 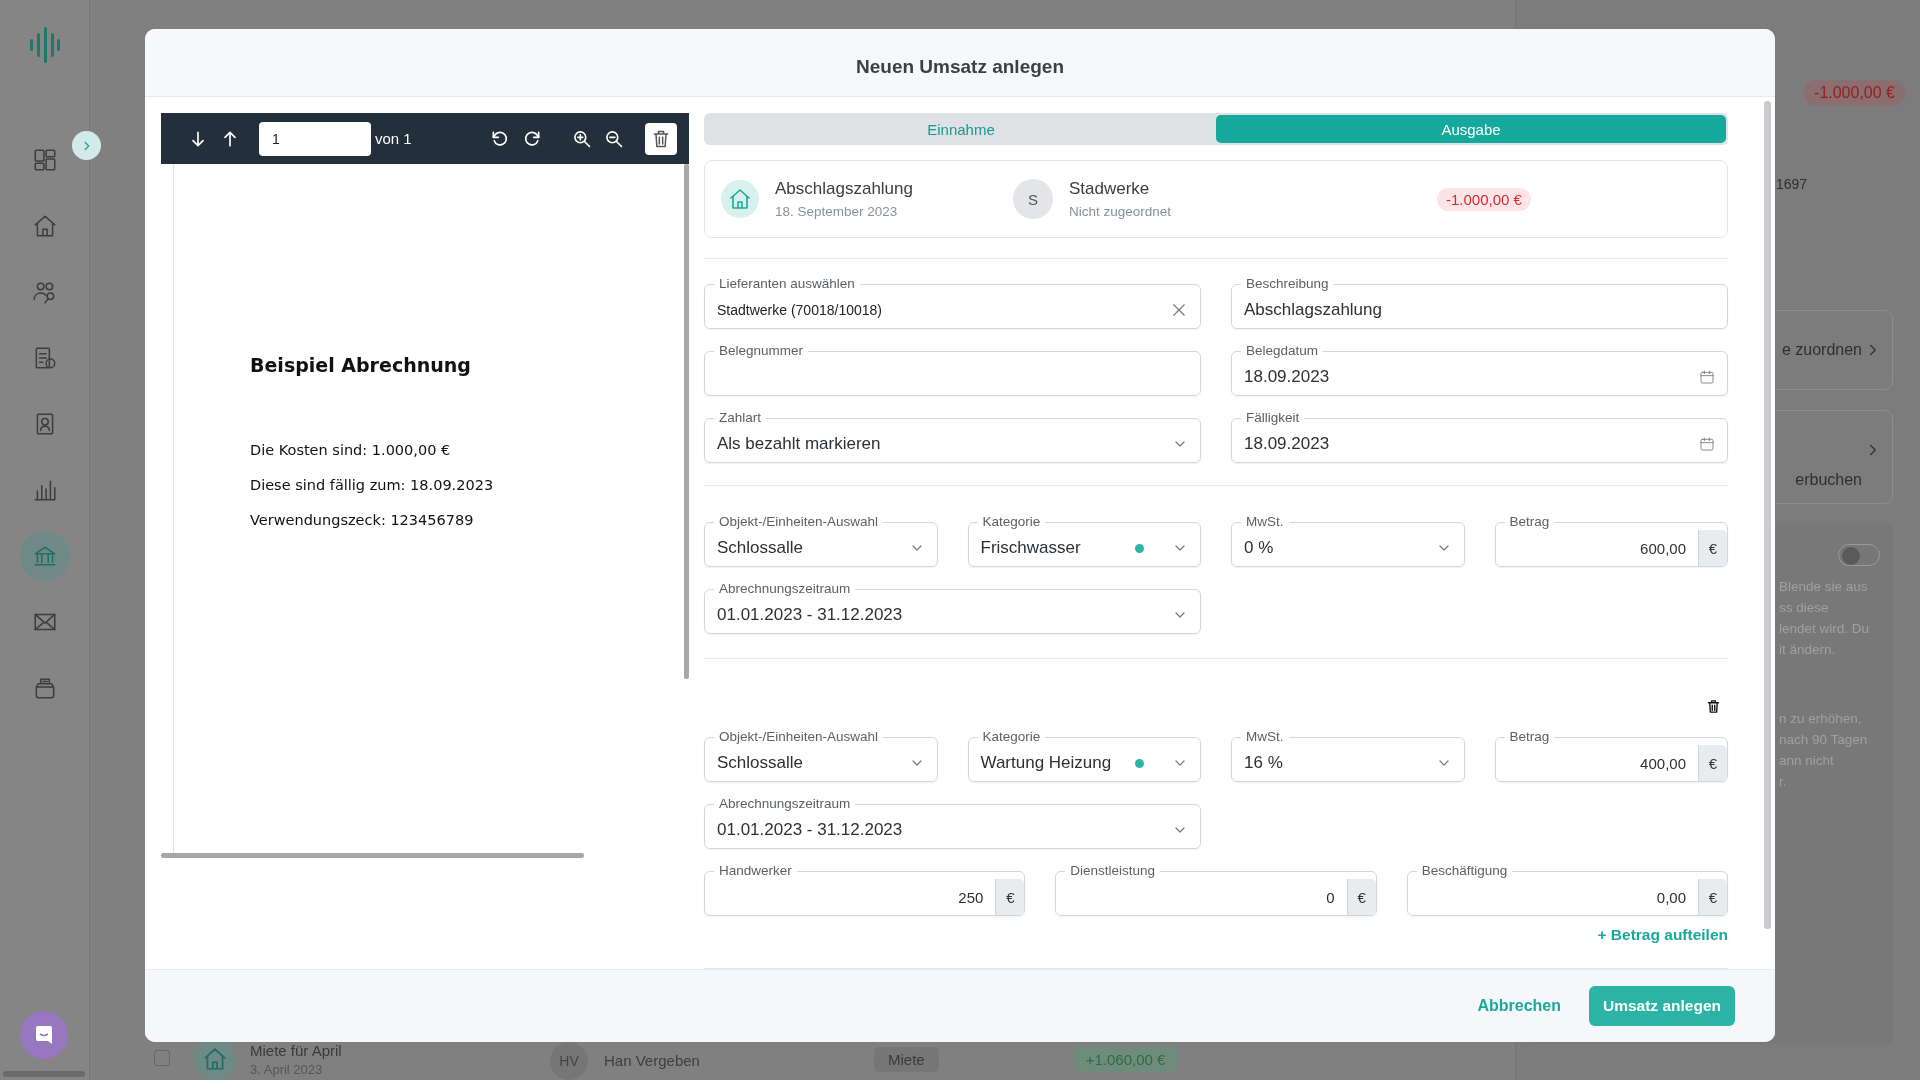 I want to click on party-name: Stadwerke, so click(x=1110, y=189).